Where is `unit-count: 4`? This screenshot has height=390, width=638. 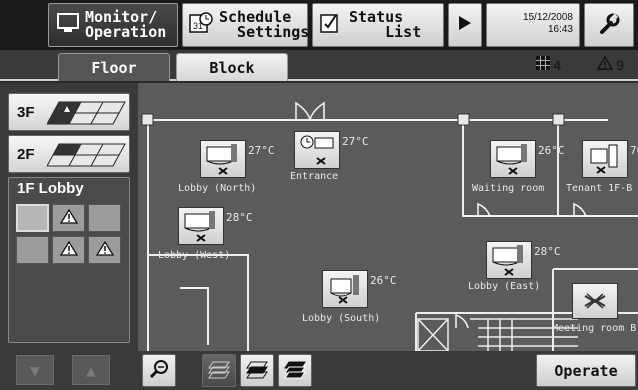 unit-count: 4 is located at coordinates (548, 64).